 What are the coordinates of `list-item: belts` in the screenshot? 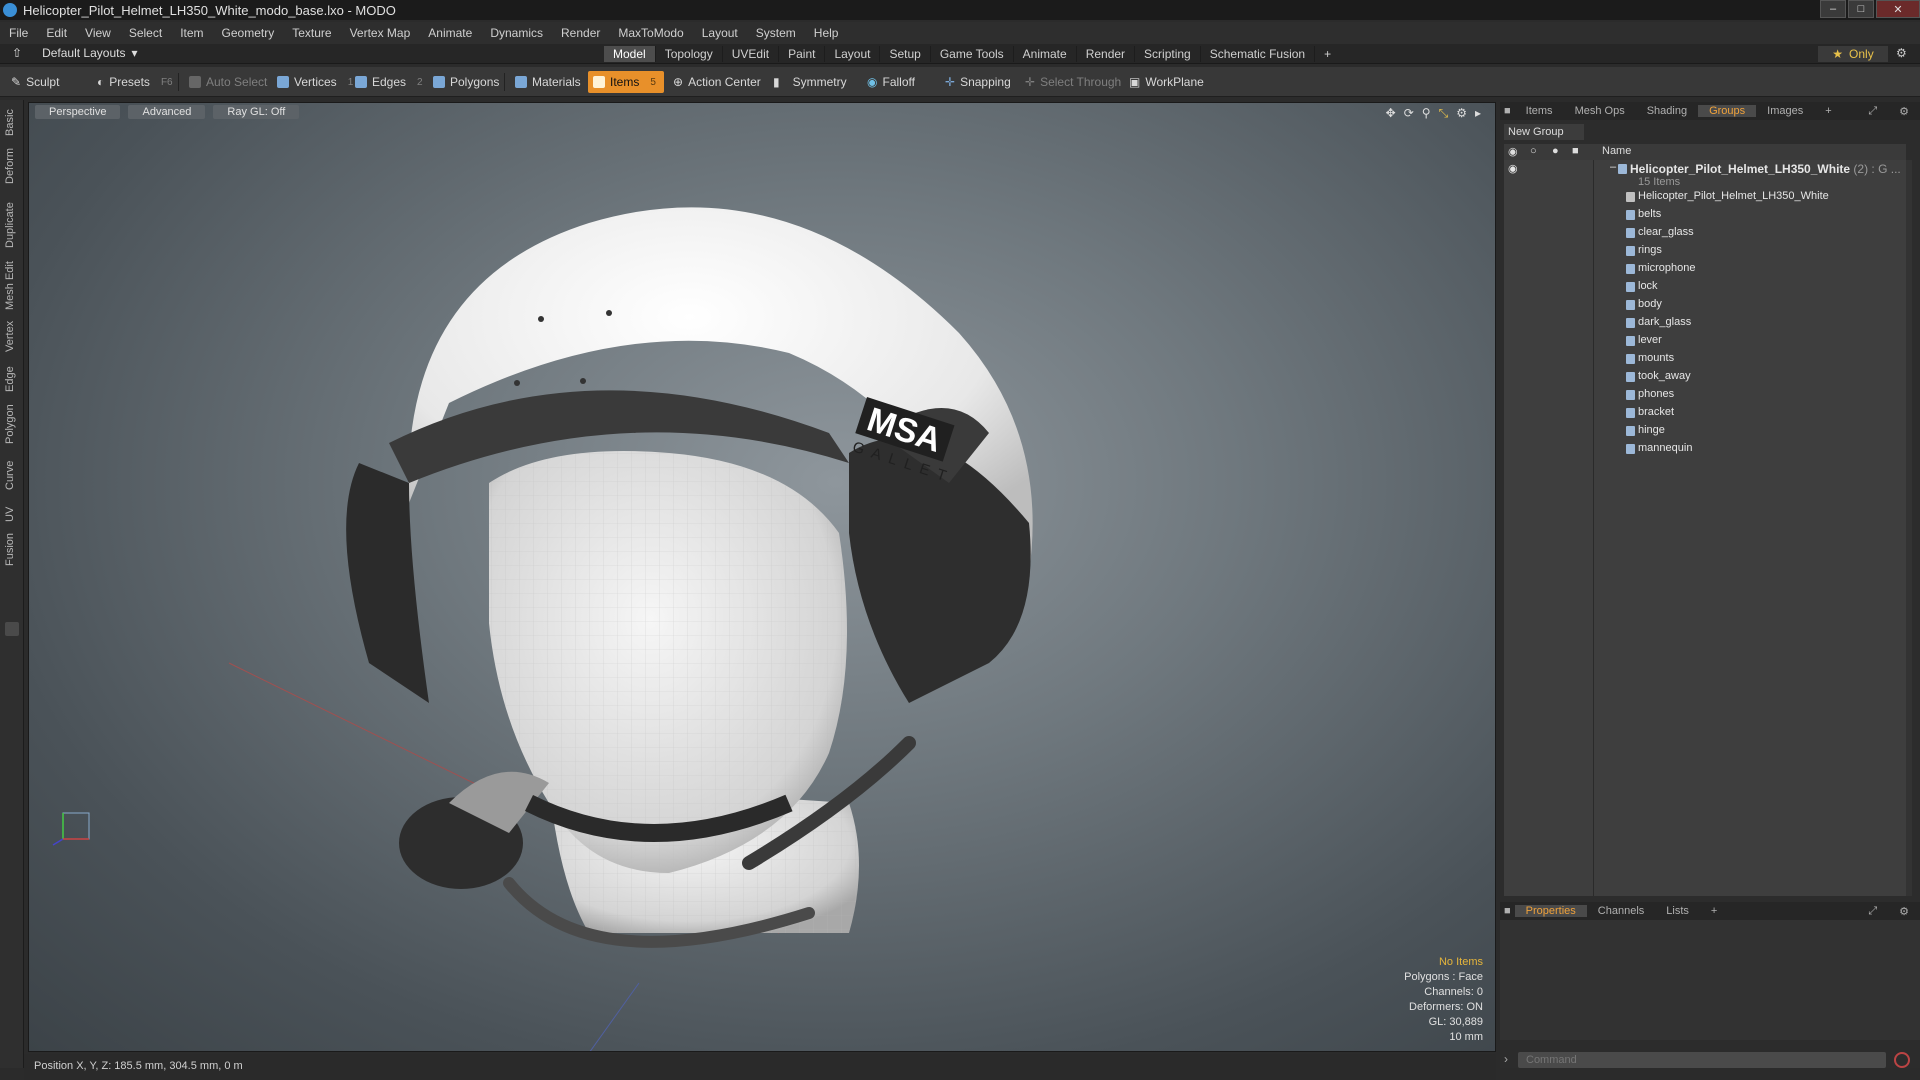 It's located at (1705, 215).